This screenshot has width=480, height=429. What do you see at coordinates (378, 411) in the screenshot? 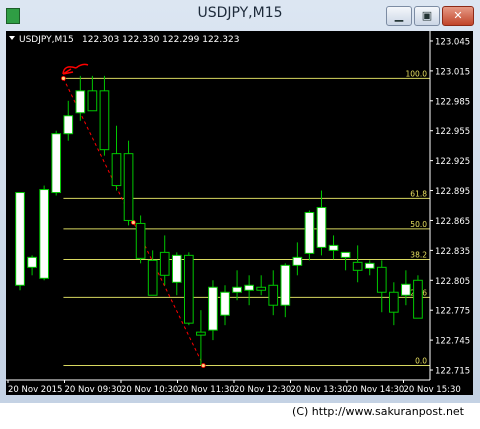
I see `copyright-credit: (C) http://www.sakuranpost.net` at bounding box center [378, 411].